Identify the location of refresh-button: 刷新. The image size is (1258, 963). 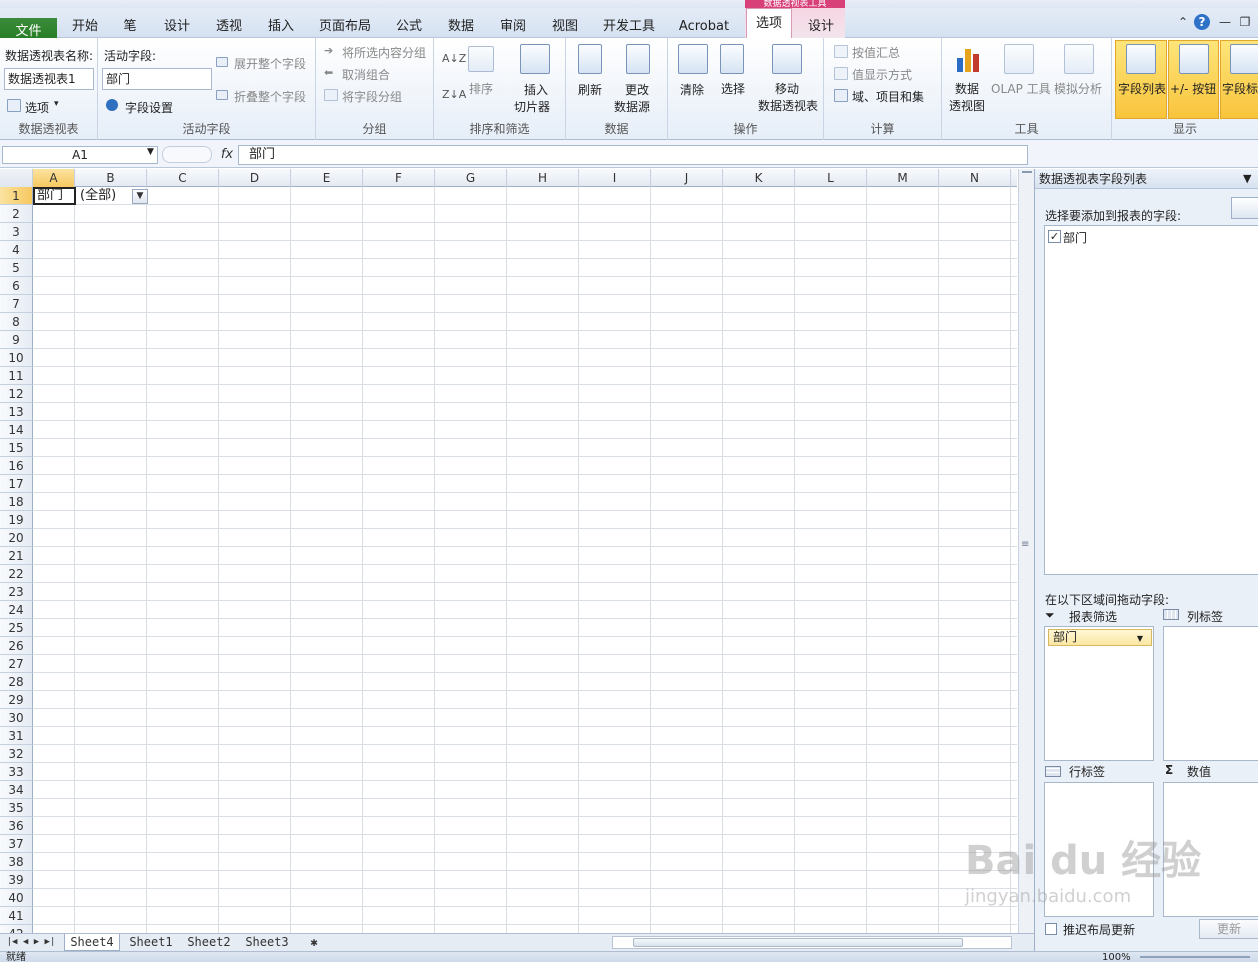
(590, 89).